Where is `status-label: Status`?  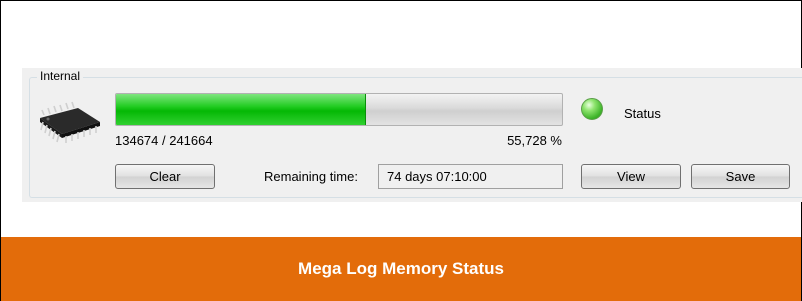
status-label: Status is located at coordinates (642, 113).